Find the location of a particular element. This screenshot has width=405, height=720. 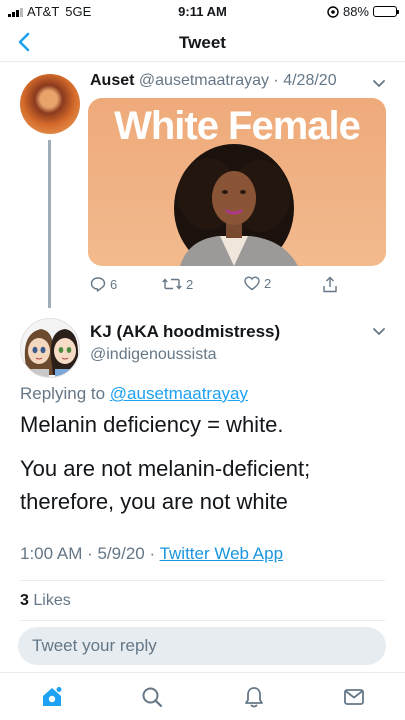

retweet-action: 2 is located at coordinates (177, 284).